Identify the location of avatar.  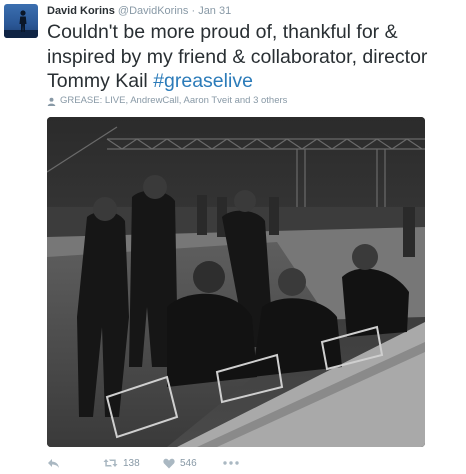
(21, 21).